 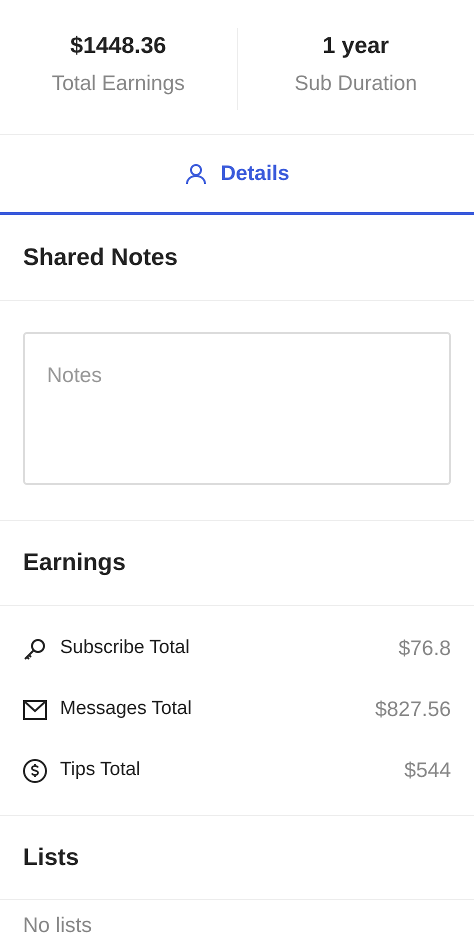 I want to click on earning-amount: $76.8, so click(x=424, y=649).